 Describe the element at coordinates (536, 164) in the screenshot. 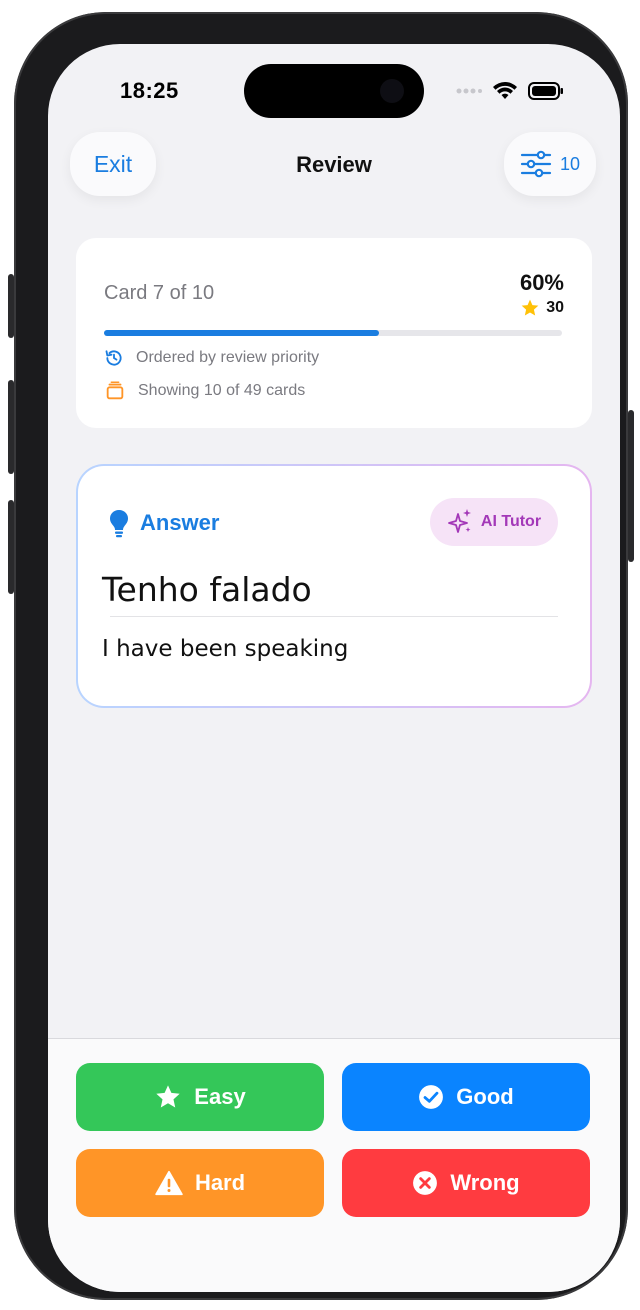

I see `sliders-icon` at that location.